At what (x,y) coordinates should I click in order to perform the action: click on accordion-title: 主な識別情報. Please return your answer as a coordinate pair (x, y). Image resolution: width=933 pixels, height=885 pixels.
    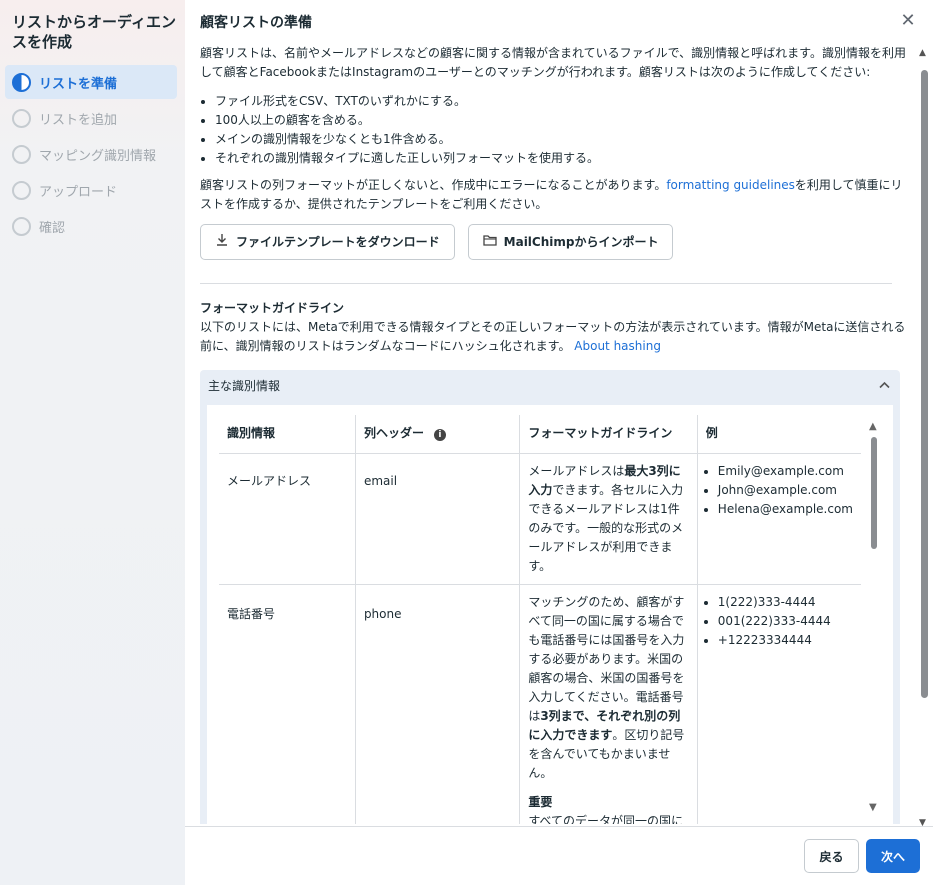
    Looking at the image, I should click on (244, 385).